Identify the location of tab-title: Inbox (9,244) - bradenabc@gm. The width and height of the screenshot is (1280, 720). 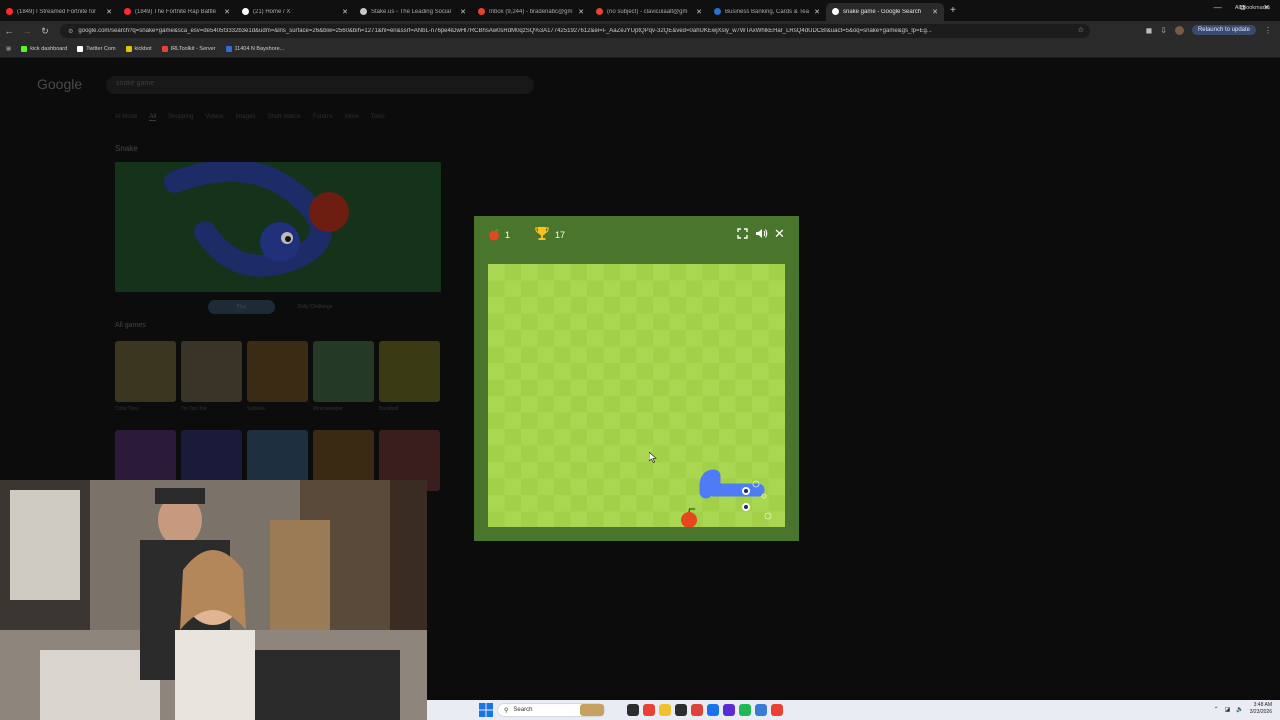
(531, 11).